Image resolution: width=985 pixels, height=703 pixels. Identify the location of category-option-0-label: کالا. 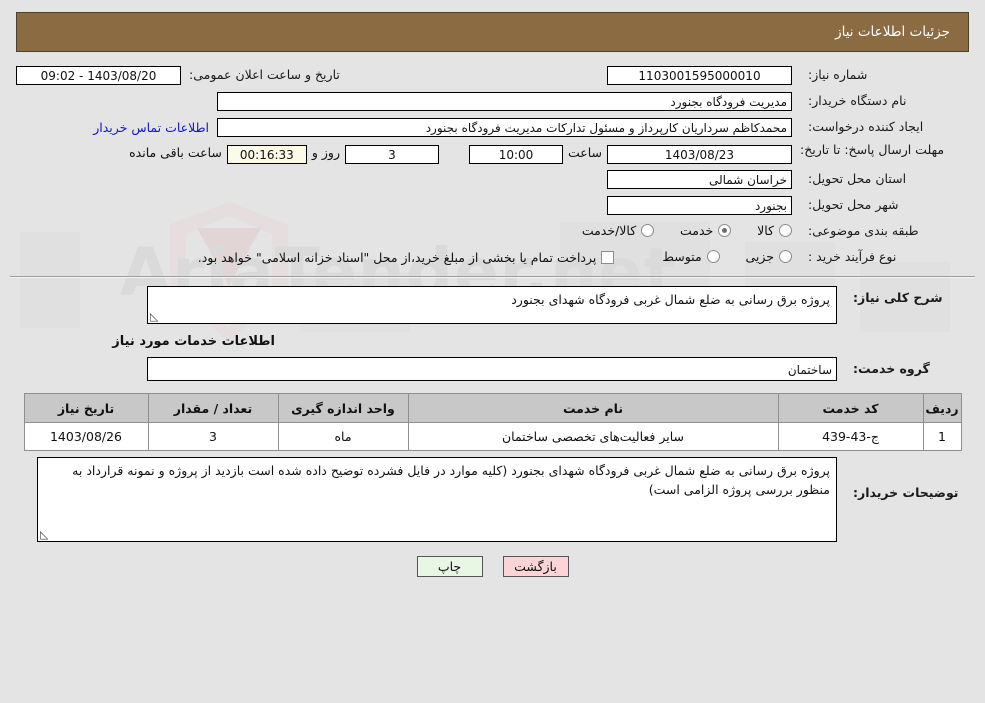
(765, 230).